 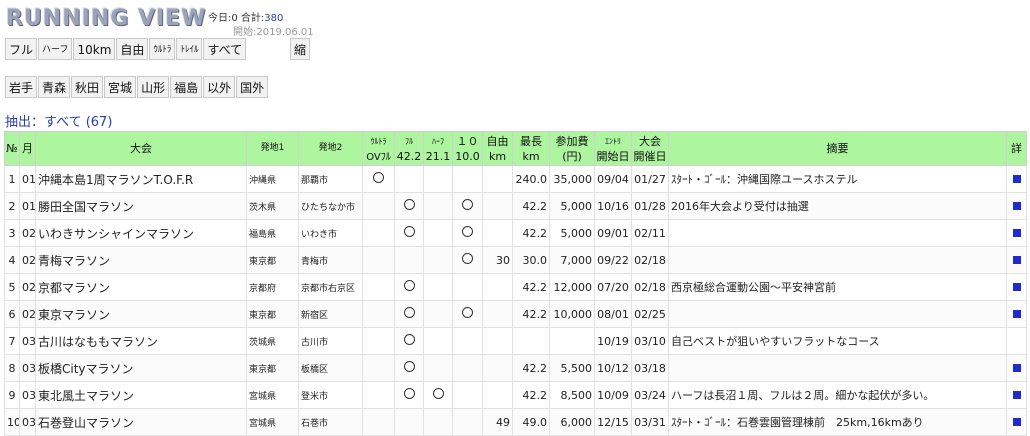 What do you see at coordinates (94, 49) in the screenshot?
I see `distance-filter-button: 10km` at bounding box center [94, 49].